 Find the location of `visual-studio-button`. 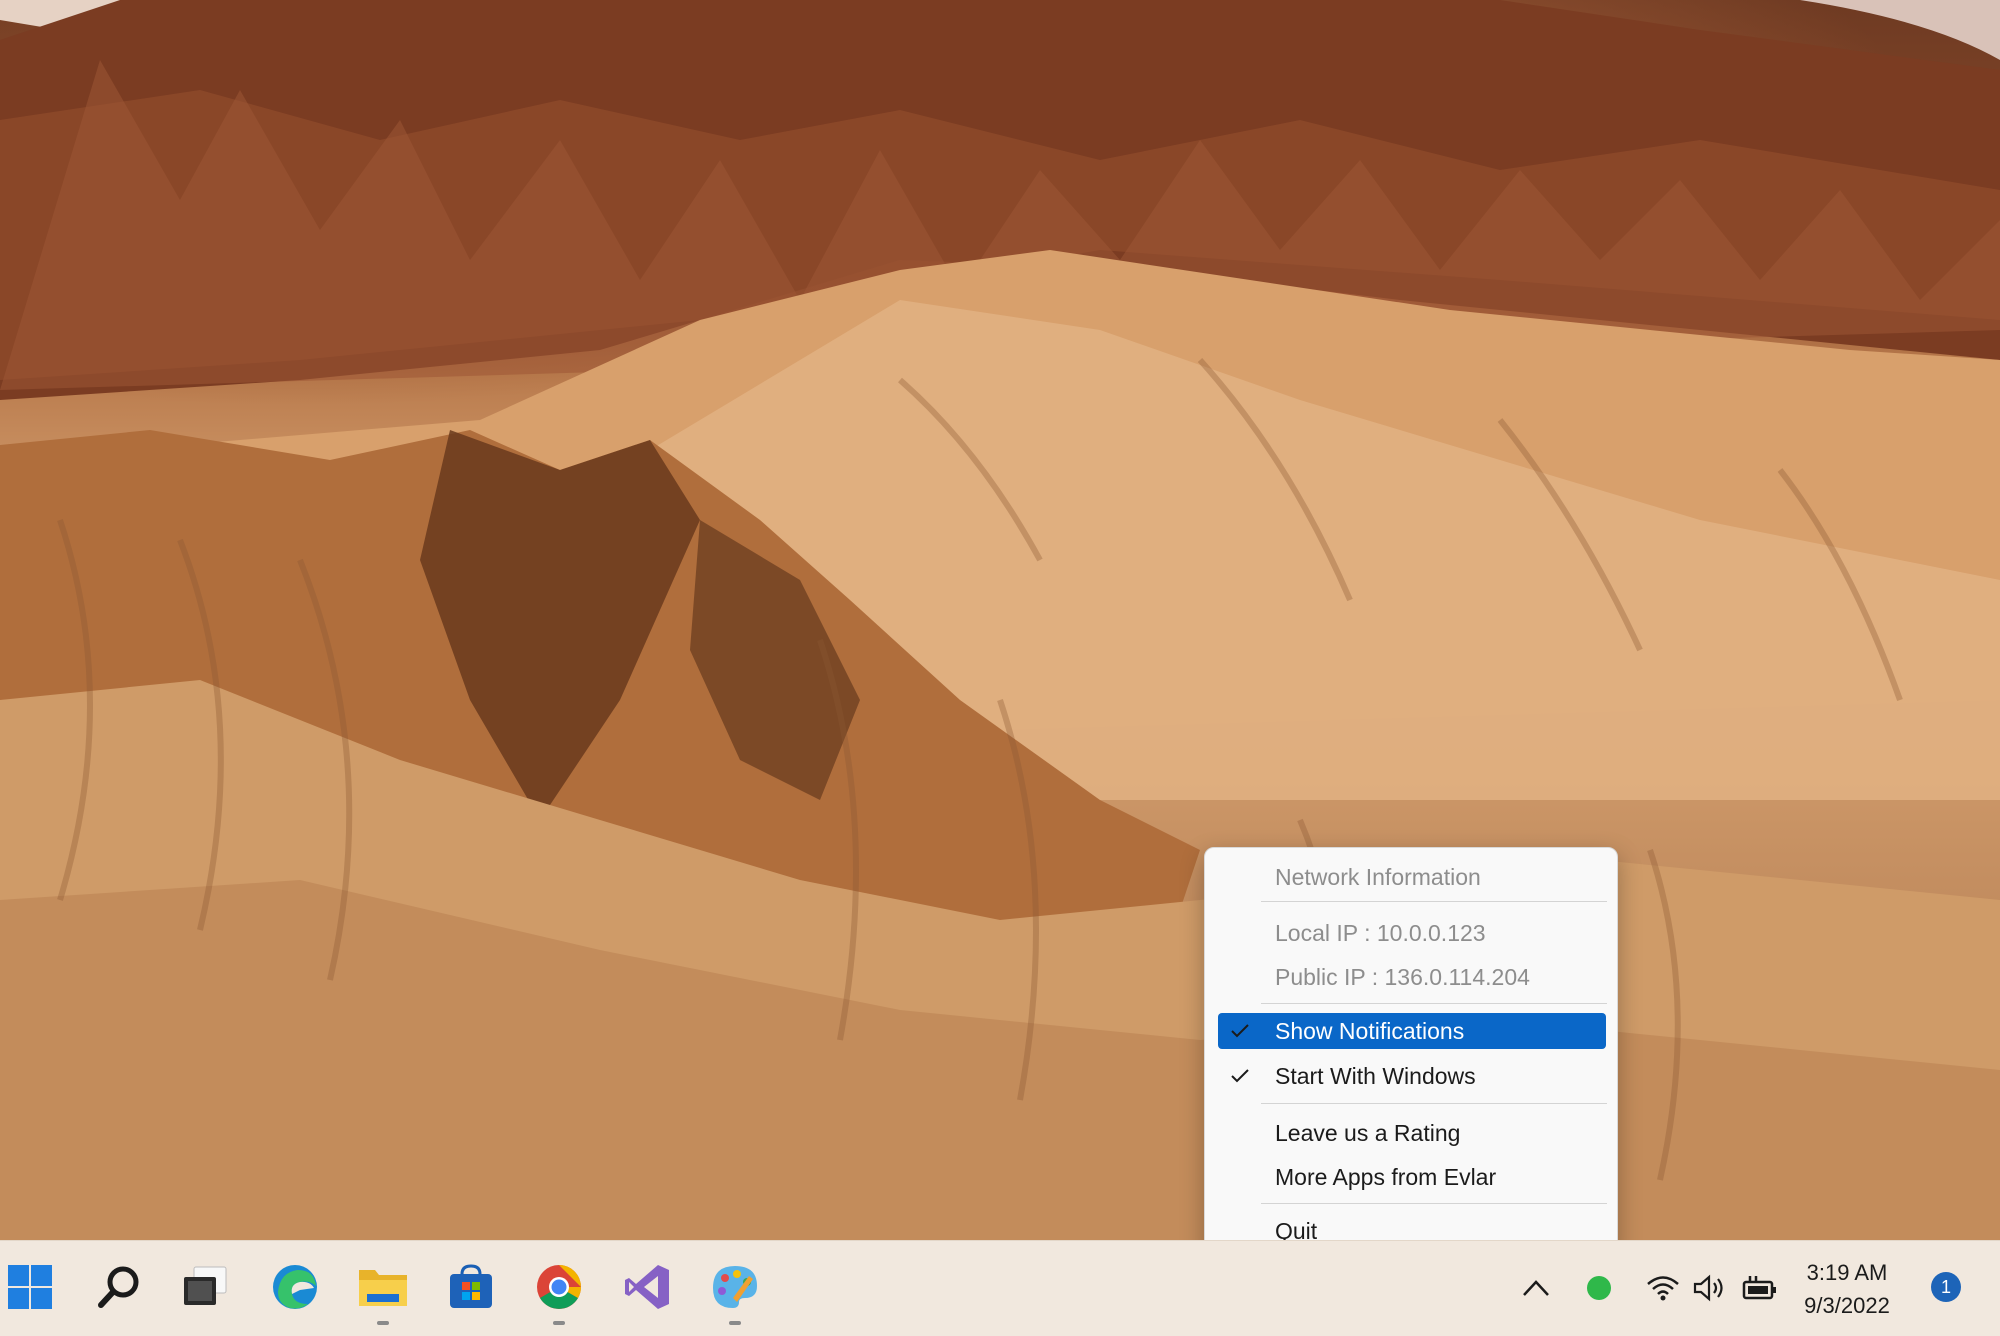

visual-studio-button is located at coordinates (647, 1287).